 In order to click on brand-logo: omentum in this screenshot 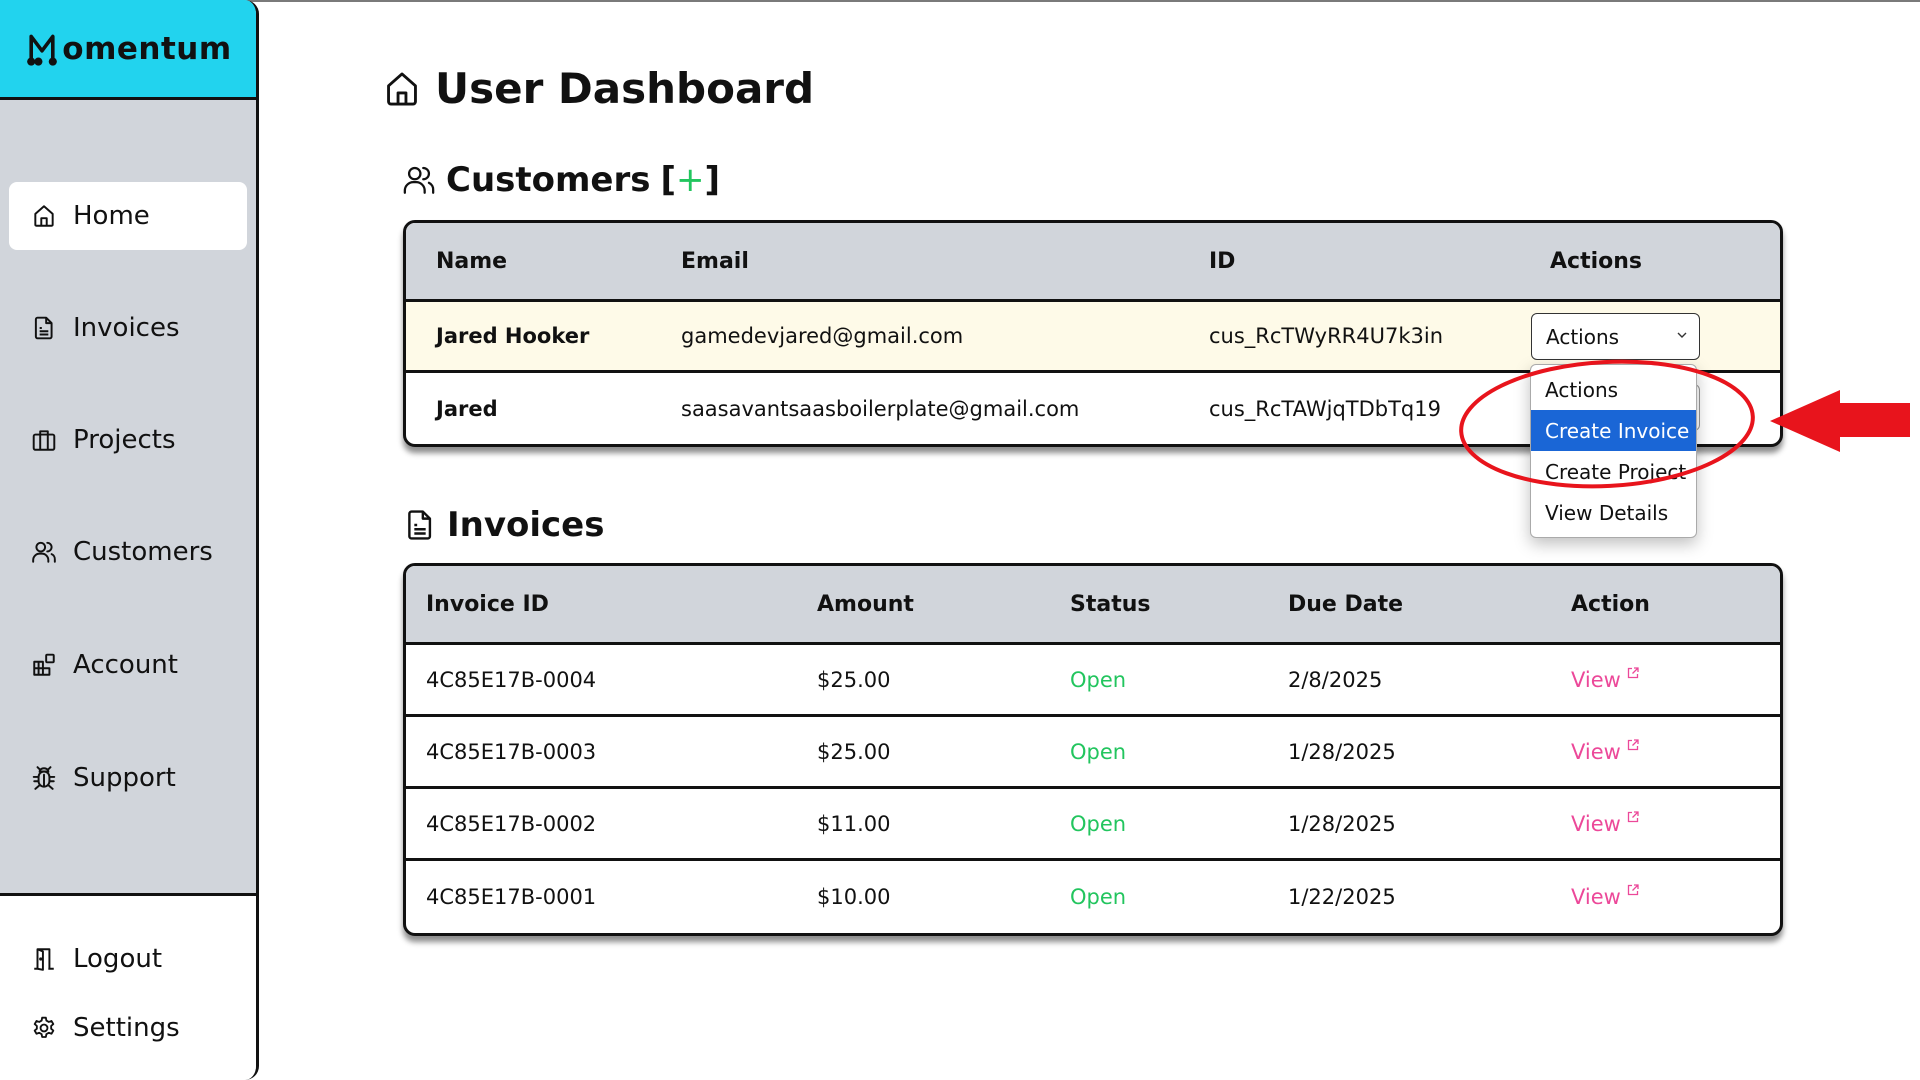, I will do `click(128, 50)`.